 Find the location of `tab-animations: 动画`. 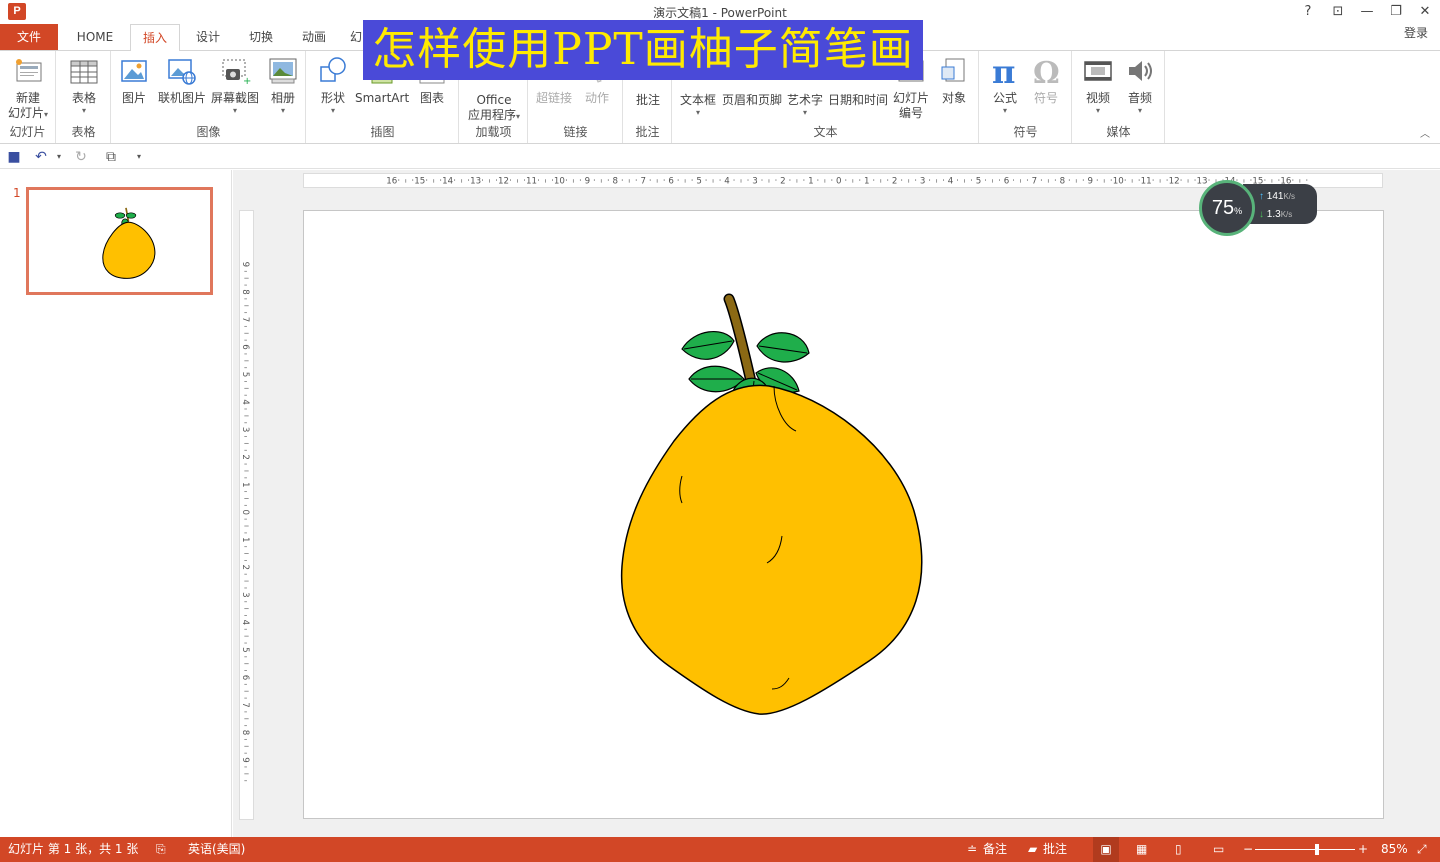

tab-animations: 动画 is located at coordinates (314, 37).